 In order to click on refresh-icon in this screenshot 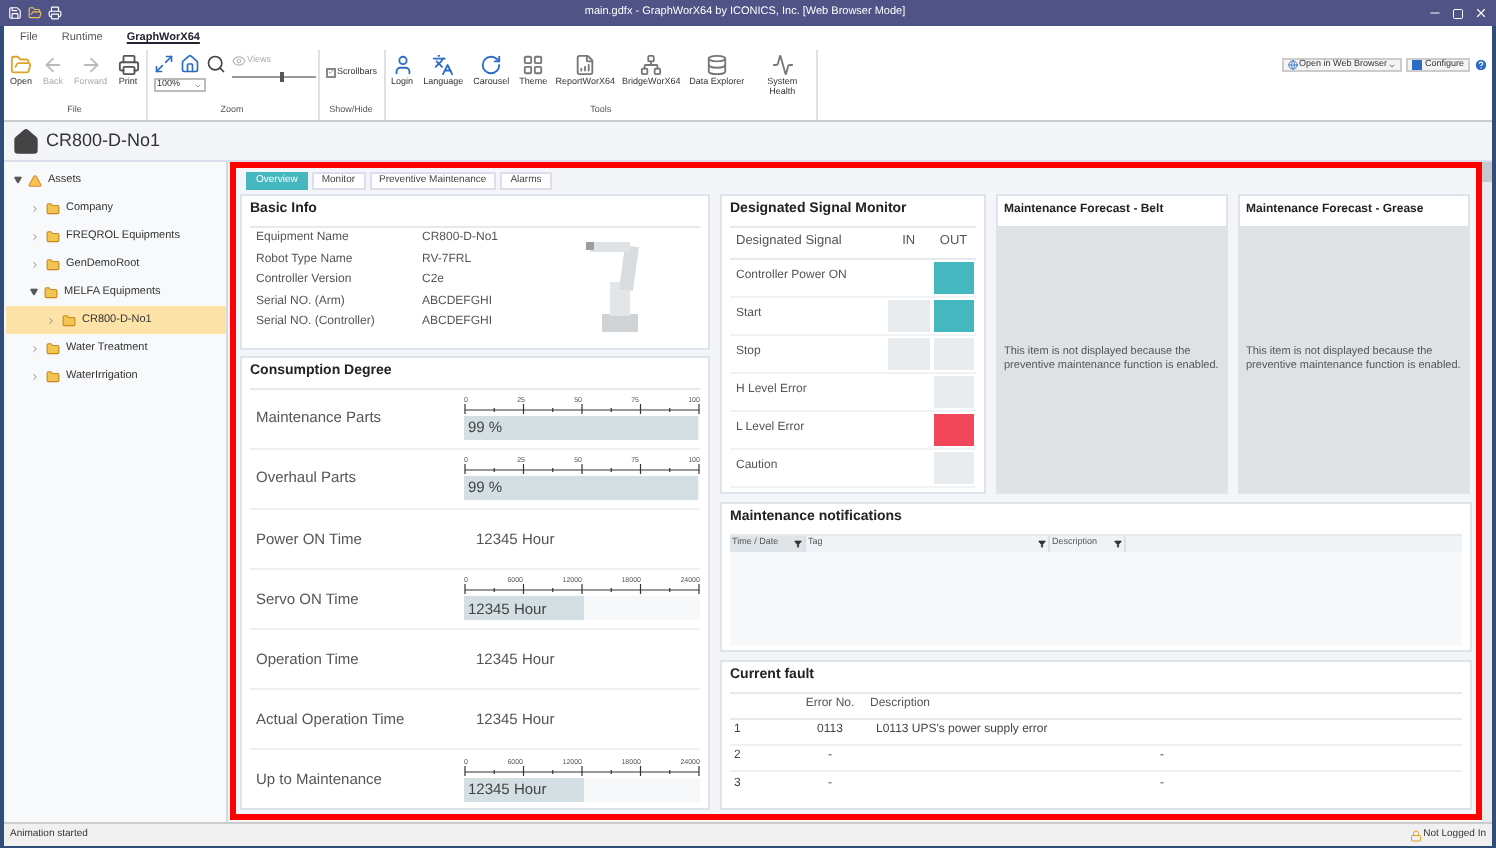, I will do `click(491, 65)`.